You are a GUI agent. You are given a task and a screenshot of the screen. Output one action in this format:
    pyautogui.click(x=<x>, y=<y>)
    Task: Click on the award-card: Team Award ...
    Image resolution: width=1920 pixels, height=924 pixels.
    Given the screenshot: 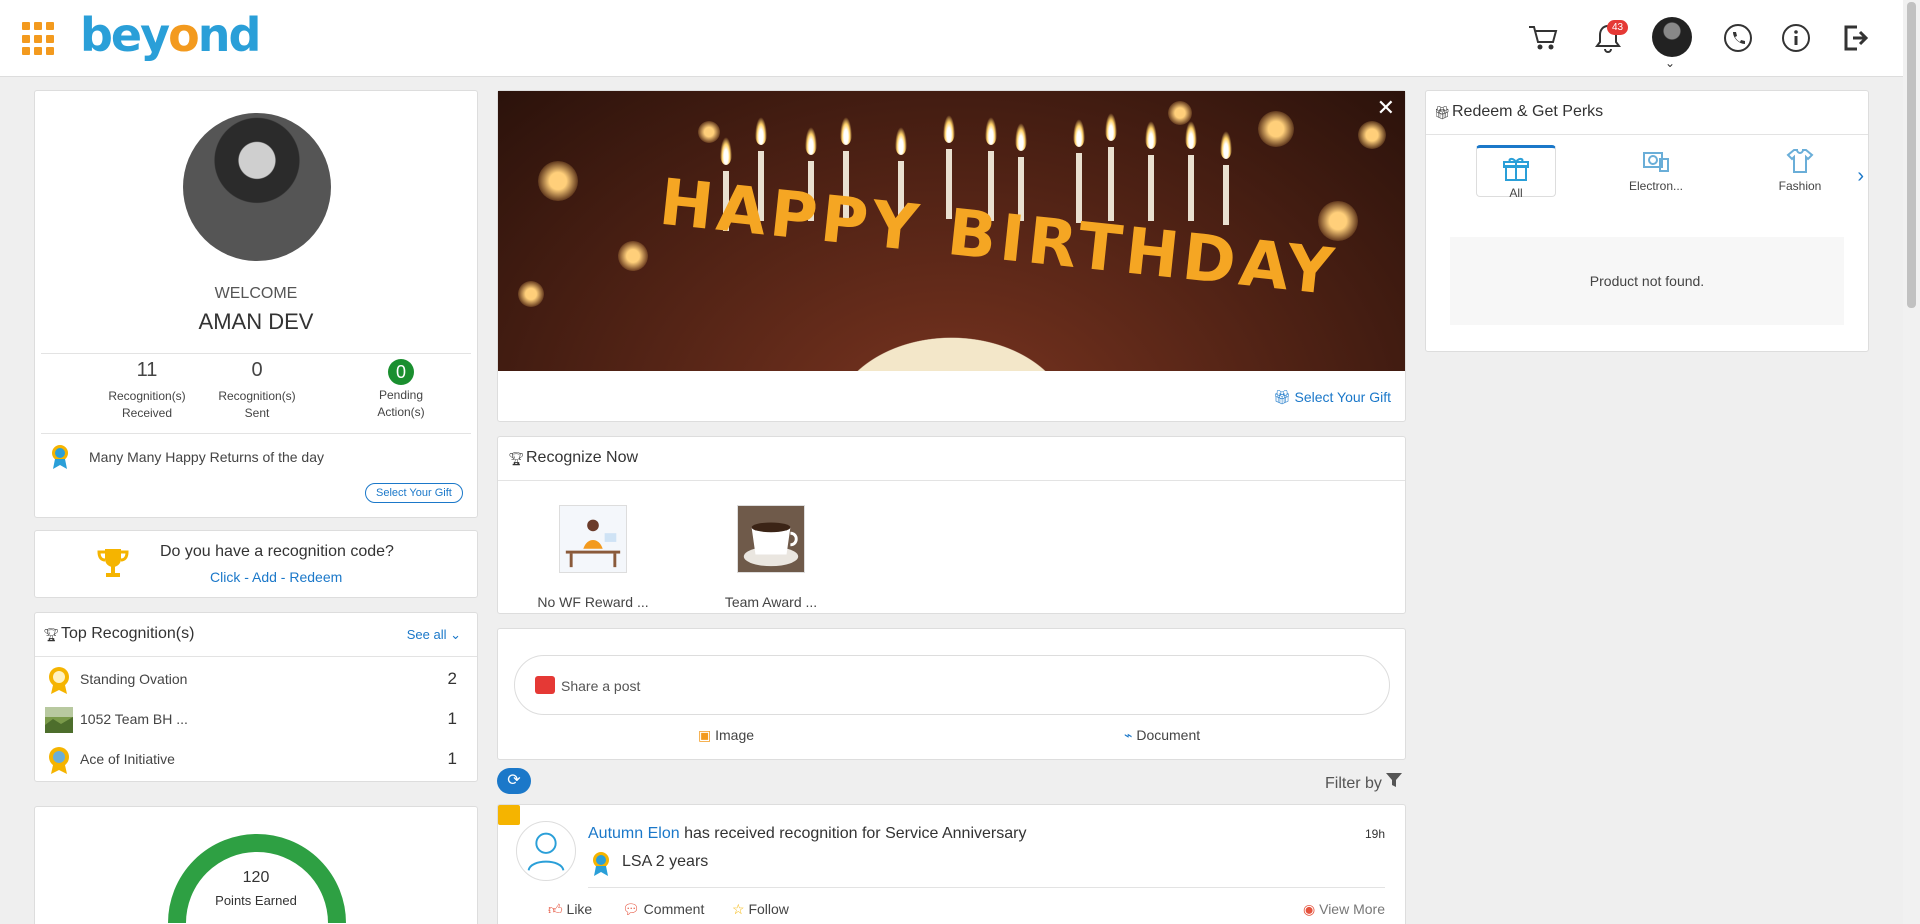 What is the action you would take?
    pyautogui.click(x=771, y=557)
    